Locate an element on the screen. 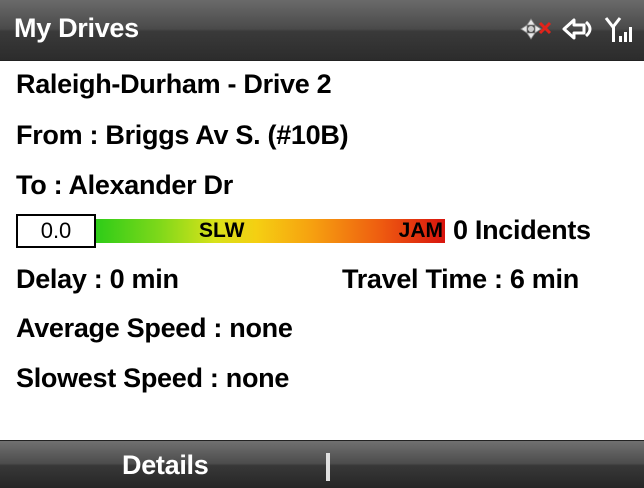  jam-label: JAM is located at coordinates (420, 230).